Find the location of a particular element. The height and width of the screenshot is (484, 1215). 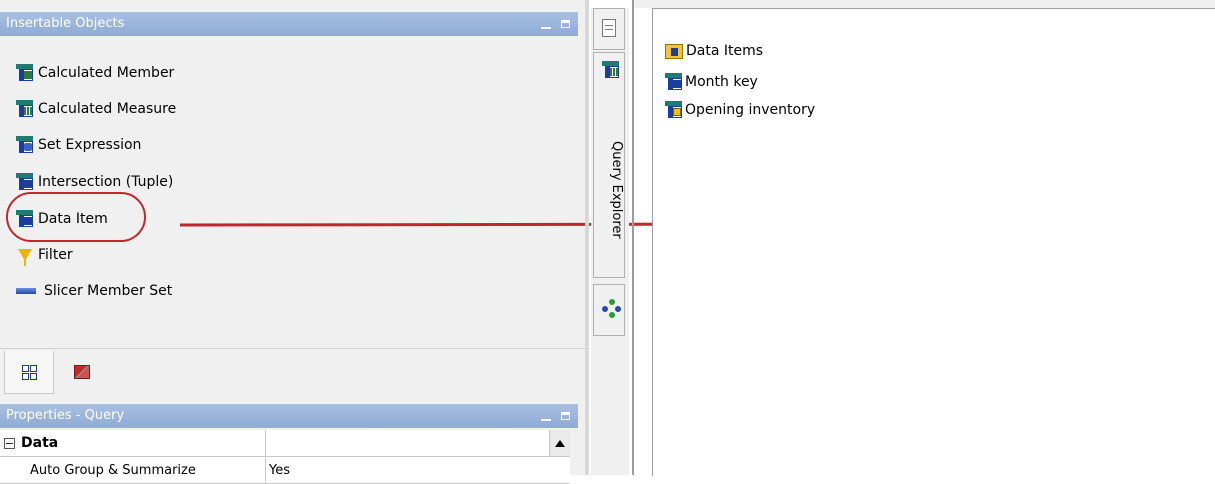

properties-table: Data Auto Group & Summarize Yes is located at coordinates (285, 457).